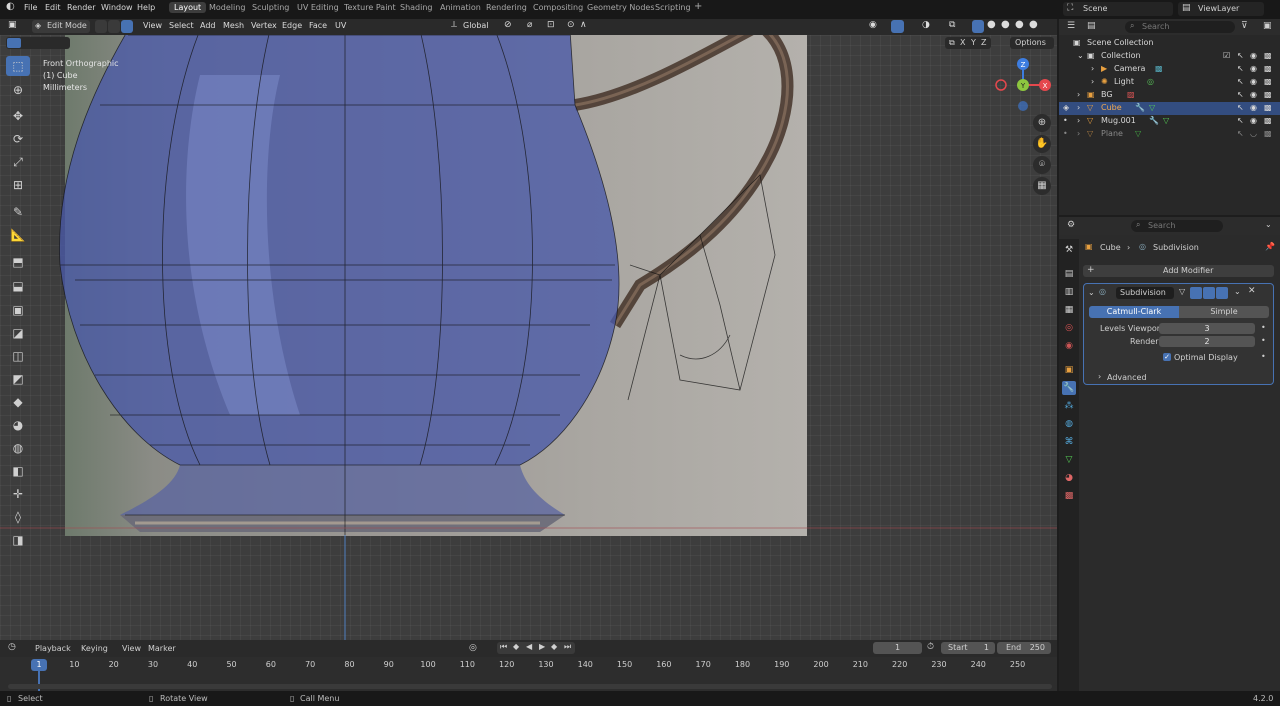 The width and height of the screenshot is (1280, 706). What do you see at coordinates (18, 402) in the screenshot?
I see `poly-build-icon: ◆` at bounding box center [18, 402].